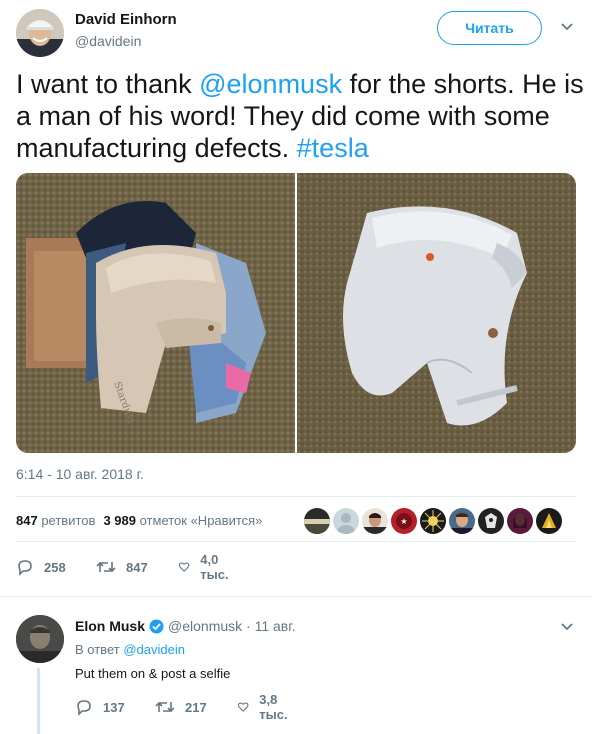  I want to click on tweet-text-part: I want to thank, so click(108, 84).